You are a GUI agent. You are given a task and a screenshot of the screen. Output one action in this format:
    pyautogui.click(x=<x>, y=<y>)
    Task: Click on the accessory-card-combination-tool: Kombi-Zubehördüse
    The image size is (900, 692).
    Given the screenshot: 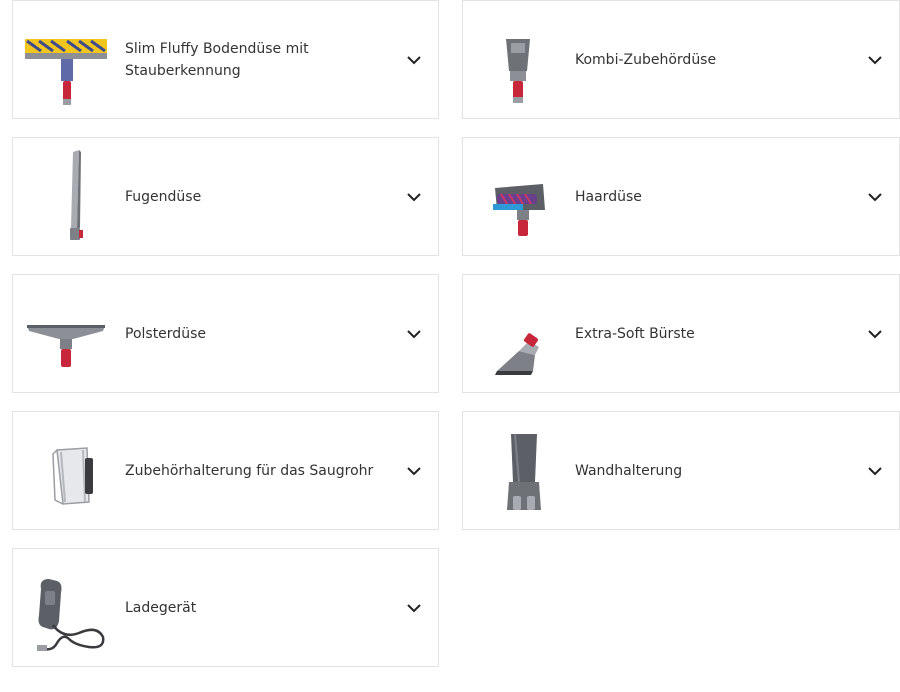 What is the action you would take?
    pyautogui.click(x=681, y=59)
    